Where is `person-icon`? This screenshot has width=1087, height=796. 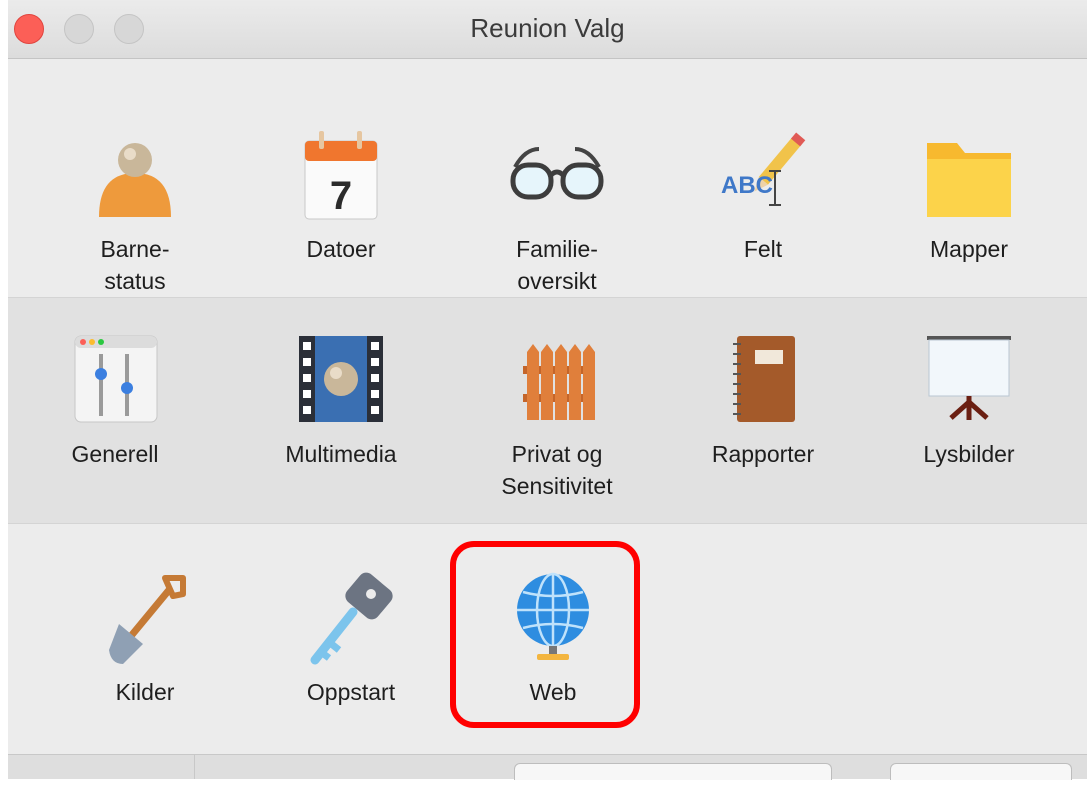
person-icon is located at coordinates (135, 180).